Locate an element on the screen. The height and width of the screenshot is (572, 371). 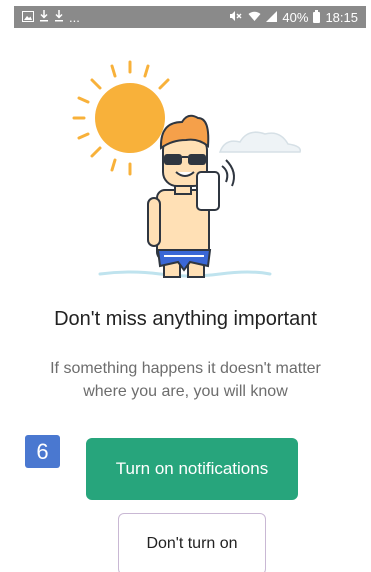
status-time: 18:15 is located at coordinates (341, 17).